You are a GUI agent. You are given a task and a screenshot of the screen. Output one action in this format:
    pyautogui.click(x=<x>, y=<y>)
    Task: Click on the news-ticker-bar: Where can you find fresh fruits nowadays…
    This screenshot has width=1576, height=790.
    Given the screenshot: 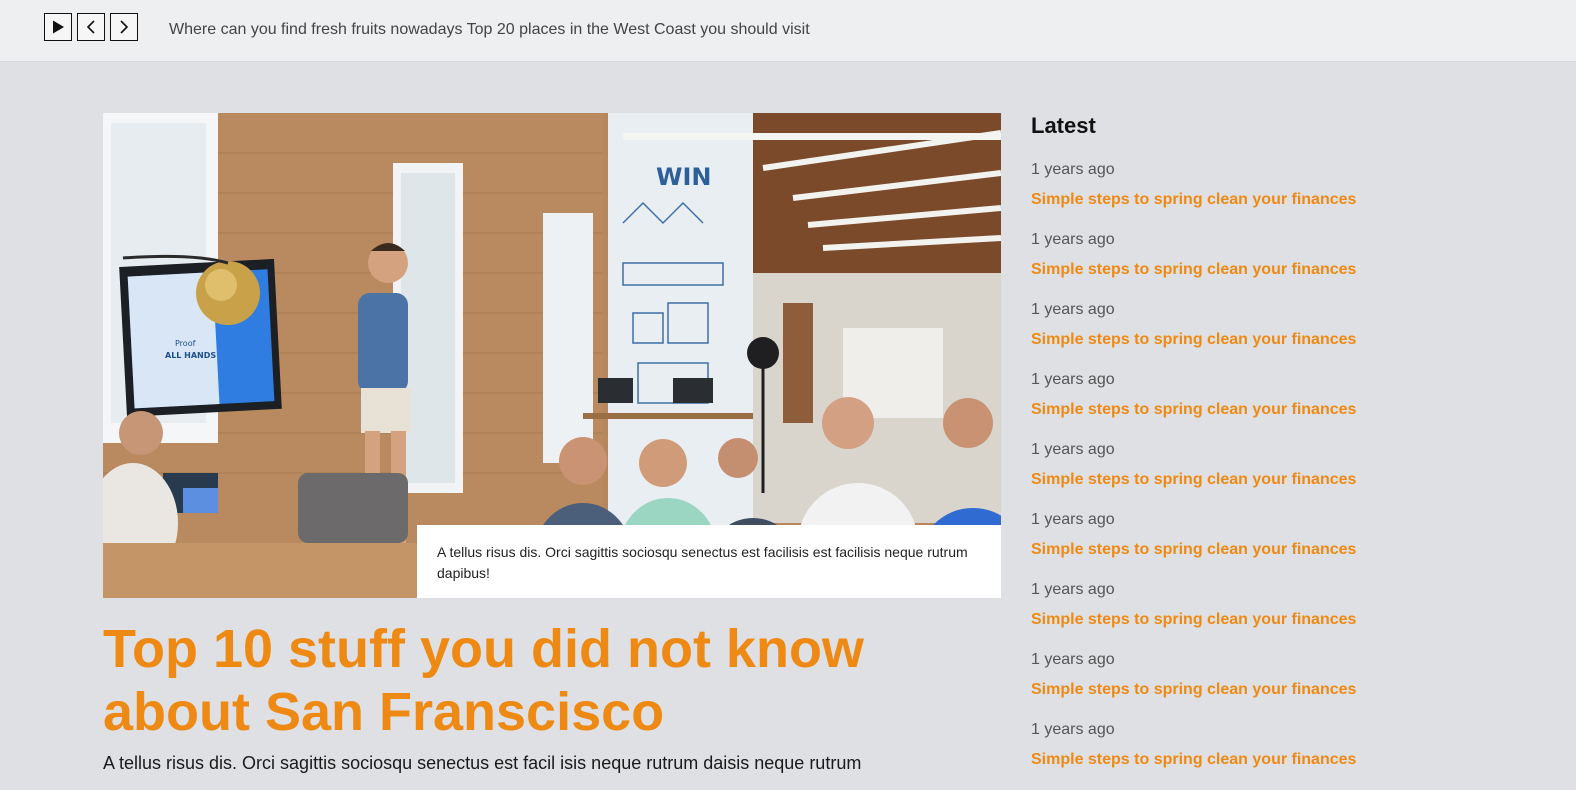 What is the action you would take?
    pyautogui.click(x=788, y=31)
    